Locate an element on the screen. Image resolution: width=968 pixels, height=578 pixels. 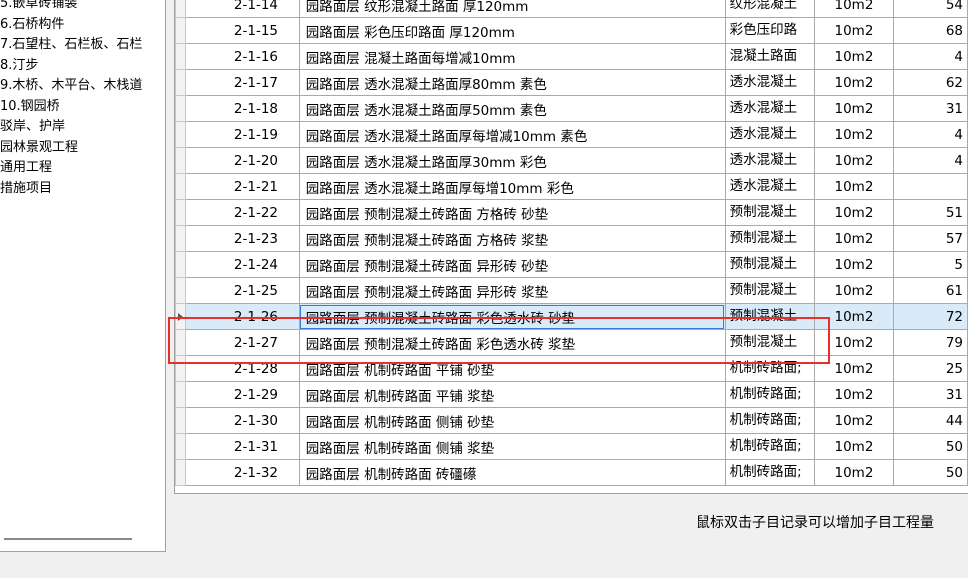
table-row: 2-1-16 园路面层 混凝土路面每增减10mm 混凝土路面 10m2 4 is located at coordinates (571, 56).